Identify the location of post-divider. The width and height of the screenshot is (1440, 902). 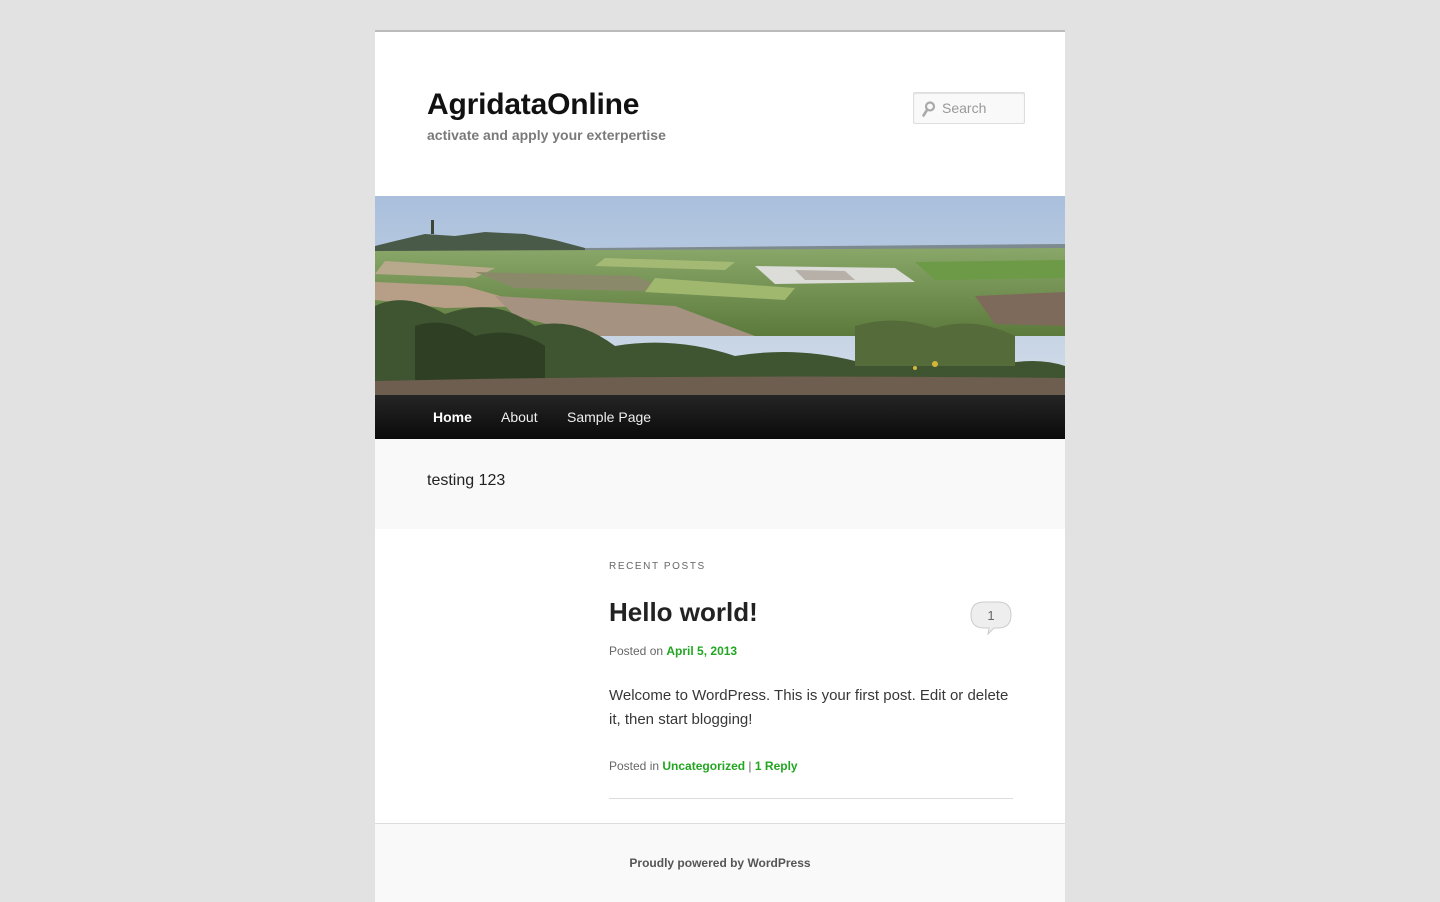
(811, 798).